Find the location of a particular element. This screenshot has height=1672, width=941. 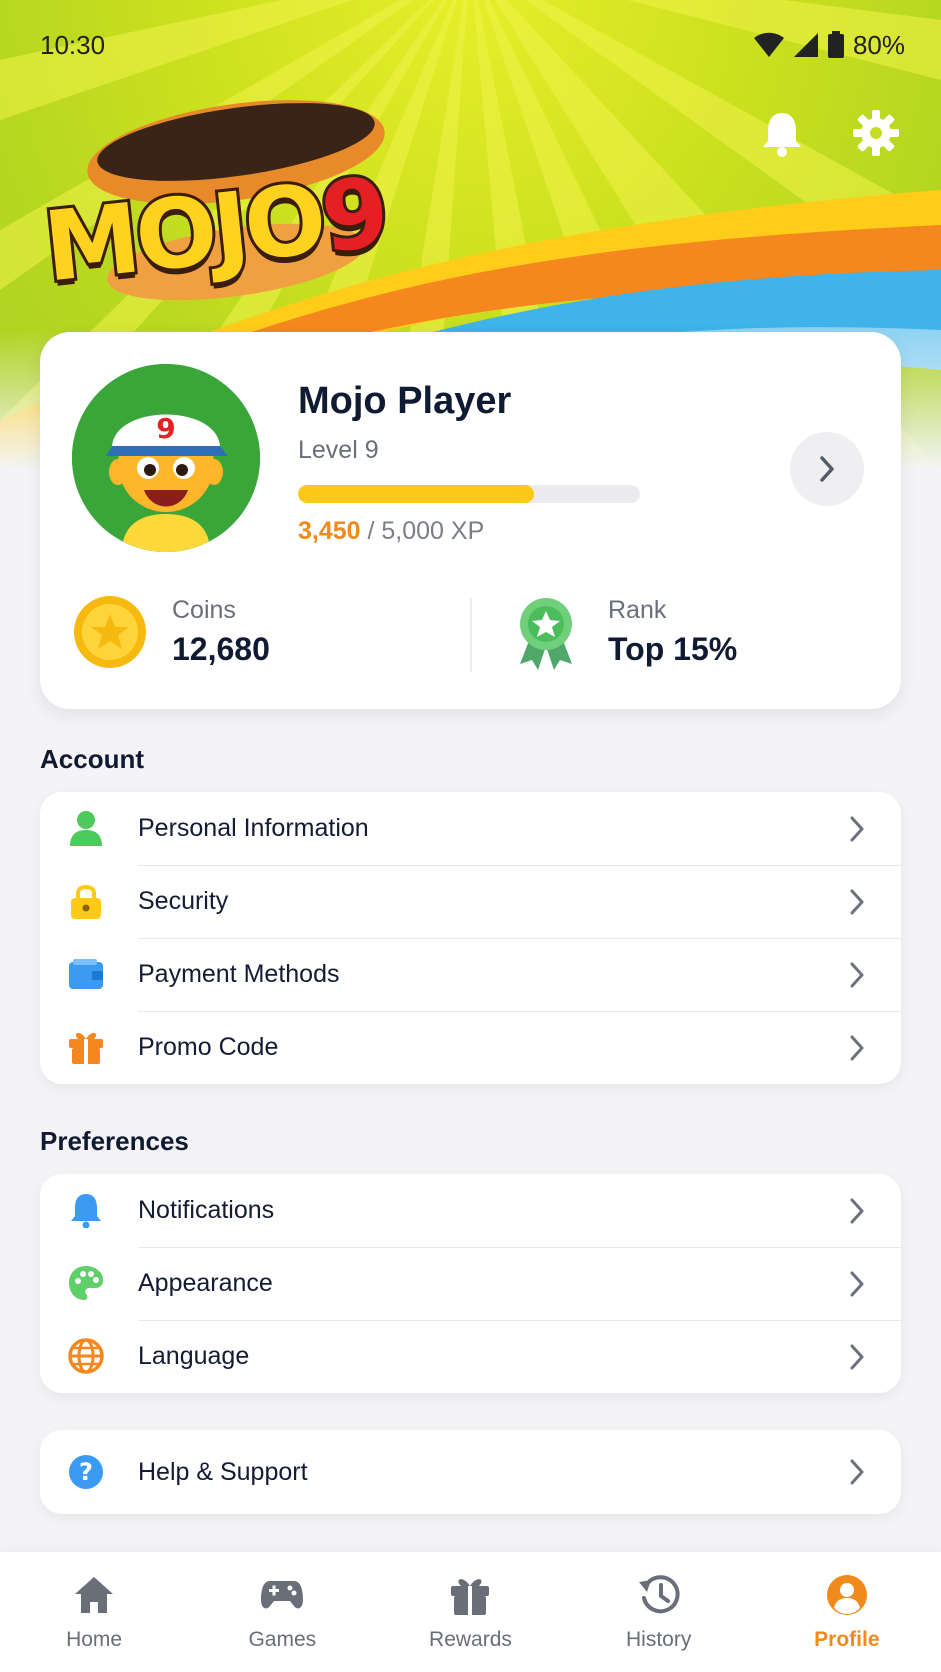

nav-rewards: Rewards is located at coordinates (470, 1612).